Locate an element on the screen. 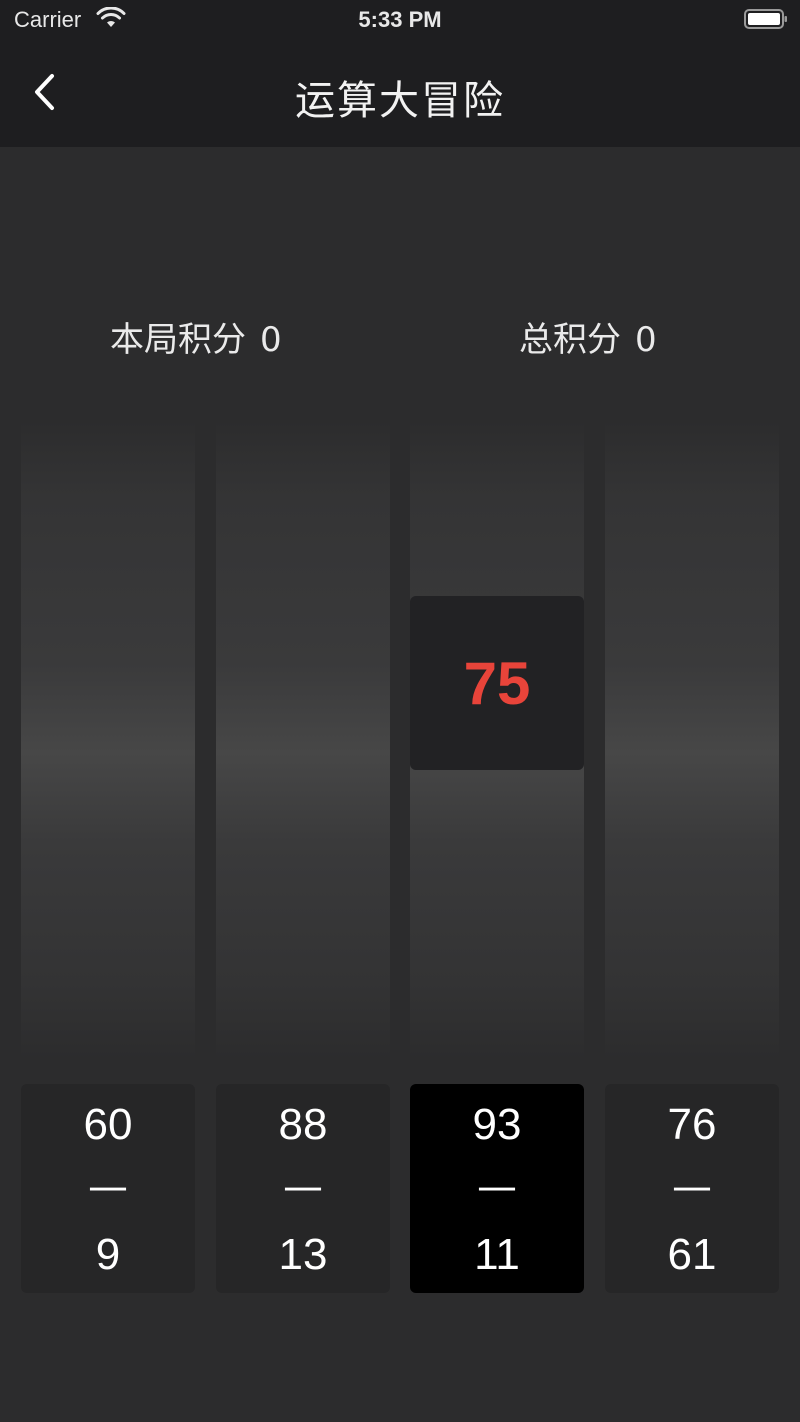  card-top-number: 93 is located at coordinates (497, 1124).